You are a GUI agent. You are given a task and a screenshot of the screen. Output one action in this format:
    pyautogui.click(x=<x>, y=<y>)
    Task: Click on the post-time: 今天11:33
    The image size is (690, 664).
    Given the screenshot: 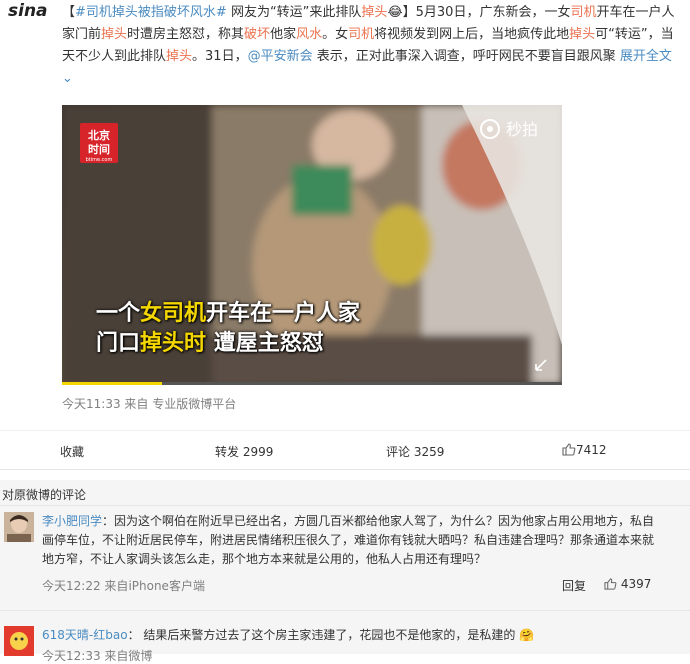 What is the action you would take?
    pyautogui.click(x=91, y=404)
    